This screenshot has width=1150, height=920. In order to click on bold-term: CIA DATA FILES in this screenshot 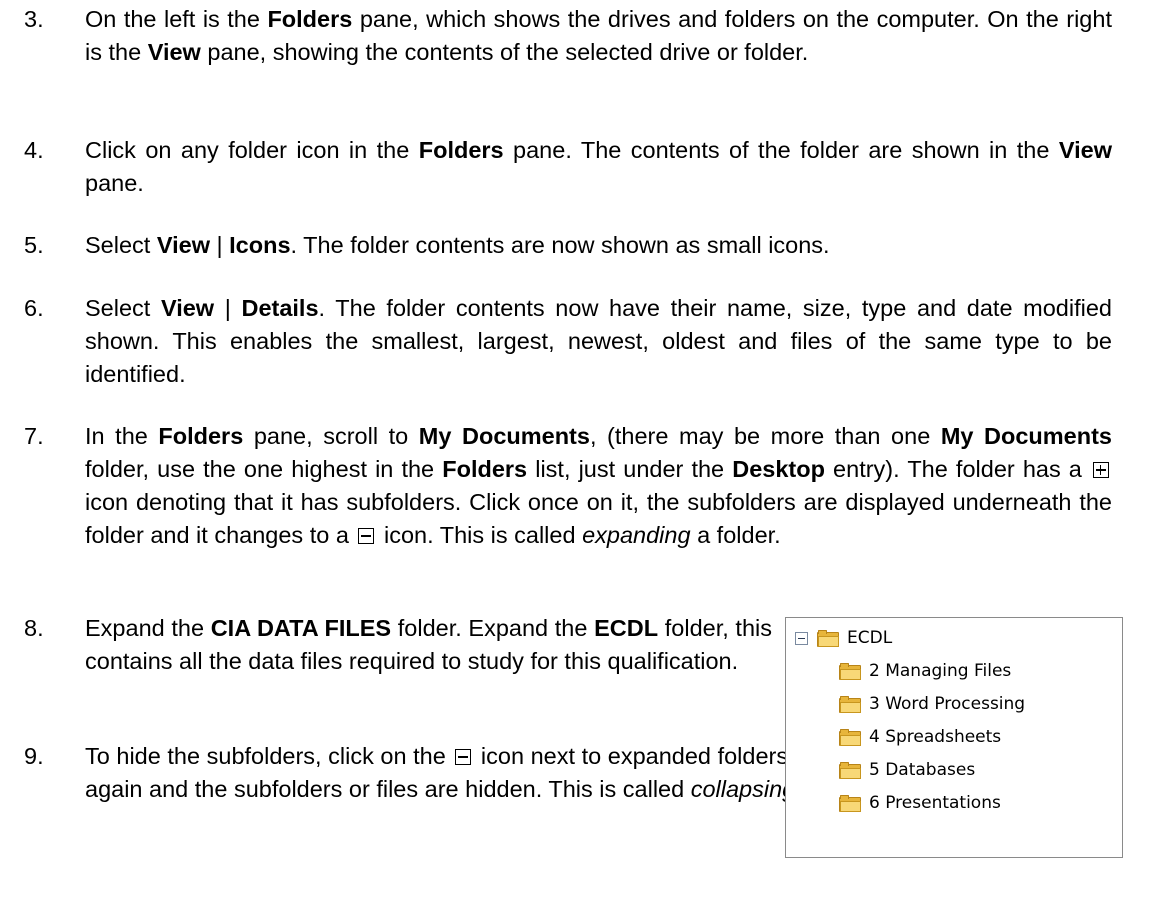, I will do `click(301, 628)`.